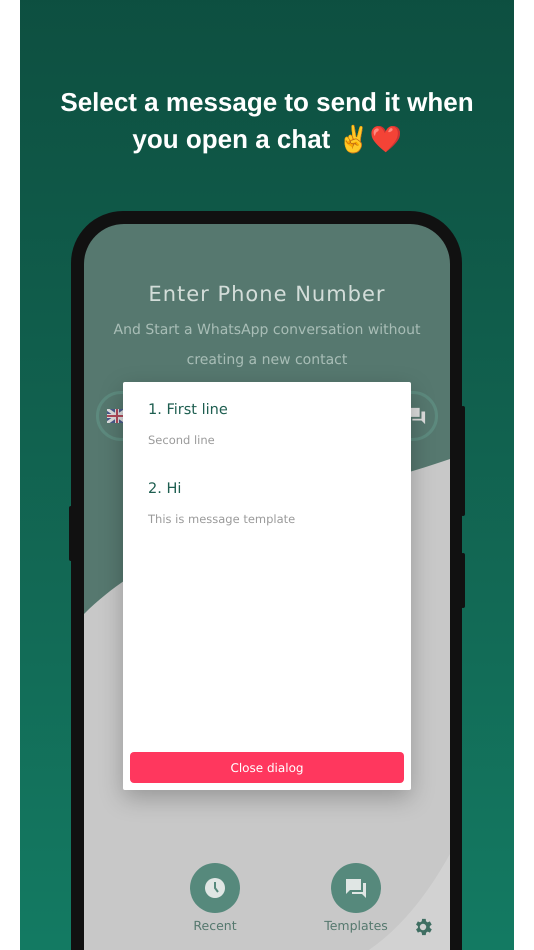  I want to click on close-dialog-button: Close dialog, so click(267, 767).